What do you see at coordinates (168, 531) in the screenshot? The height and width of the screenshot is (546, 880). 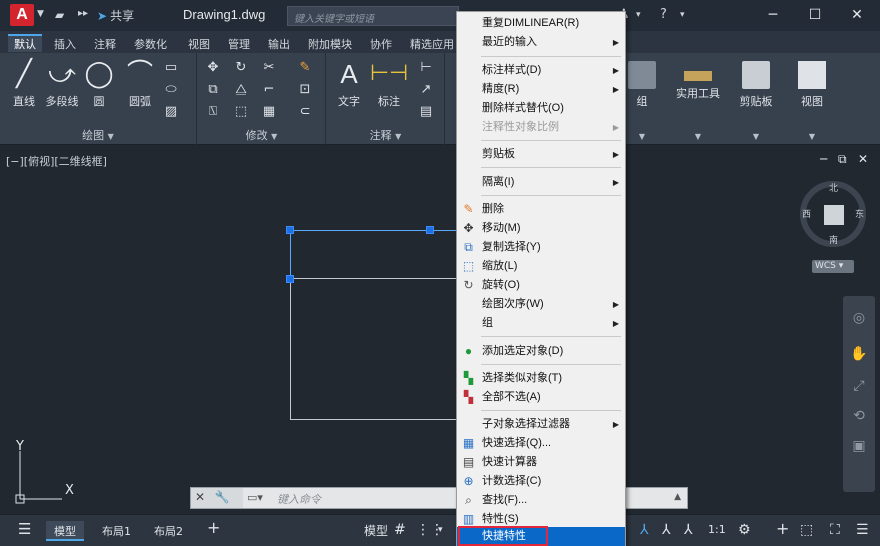 I see `tab-layout2: 布局2` at bounding box center [168, 531].